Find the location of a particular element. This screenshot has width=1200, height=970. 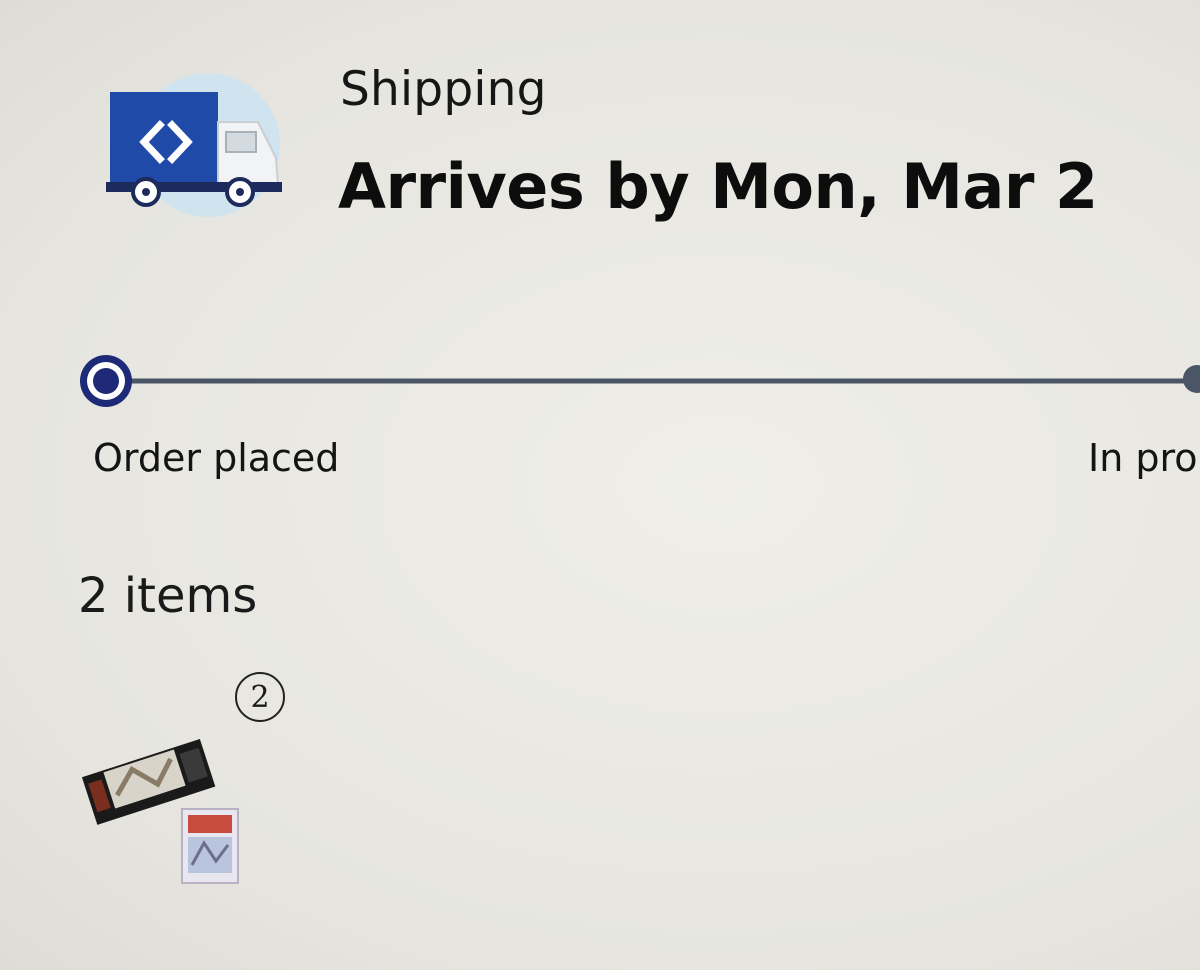

items-count-heading: 2 items is located at coordinates (168, 596).